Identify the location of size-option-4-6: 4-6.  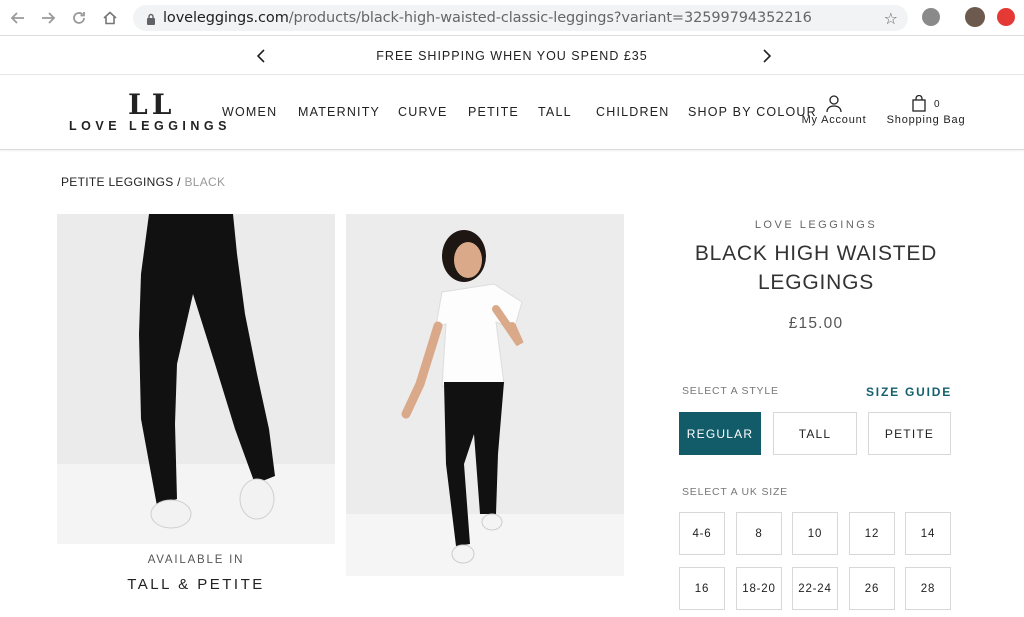
(702, 533).